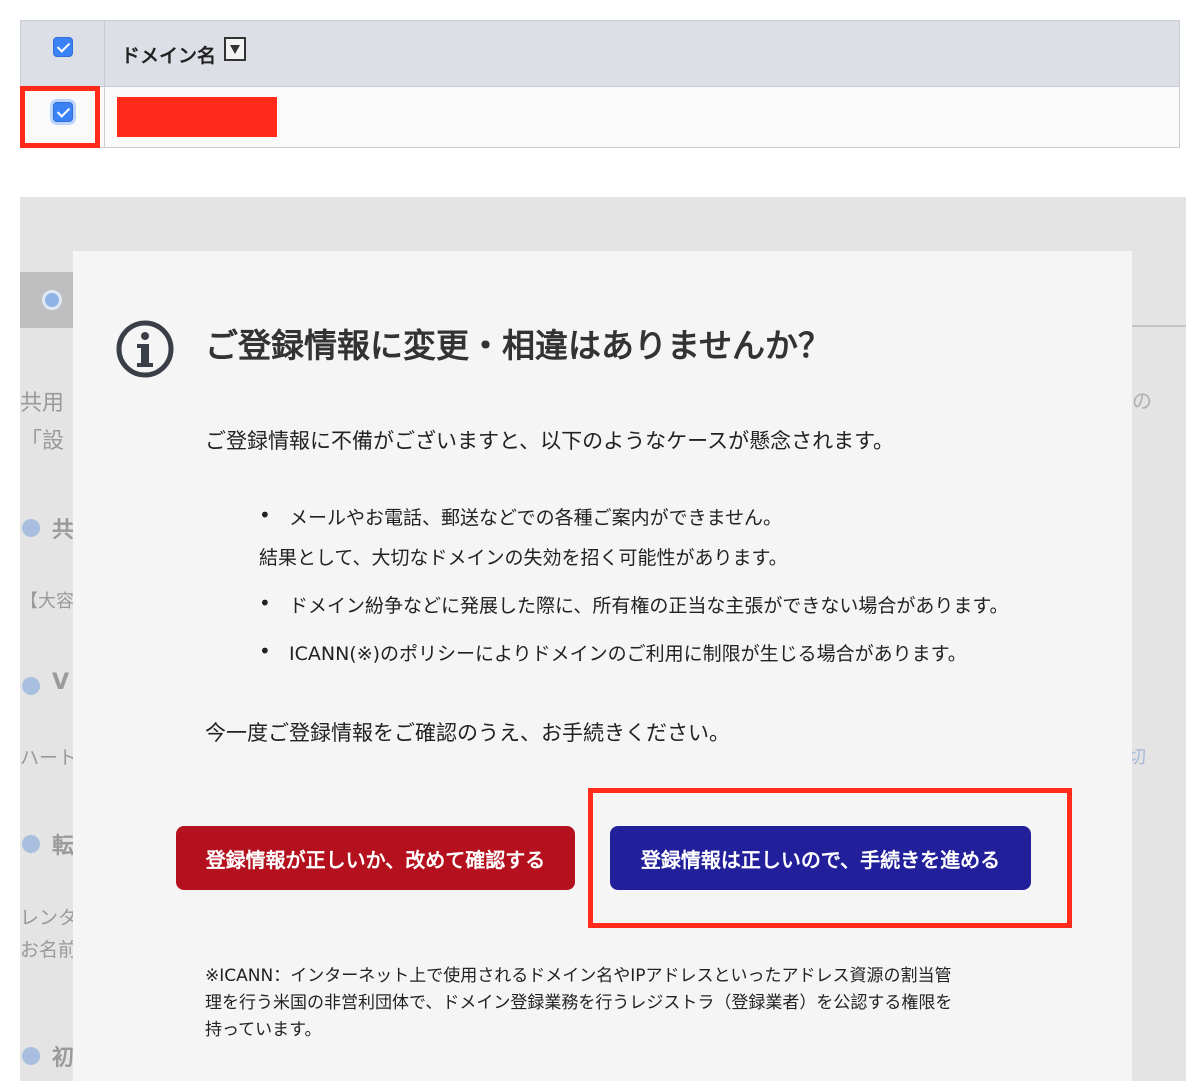  Describe the element at coordinates (1158, 326) in the screenshot. I see `background-divider` at that location.